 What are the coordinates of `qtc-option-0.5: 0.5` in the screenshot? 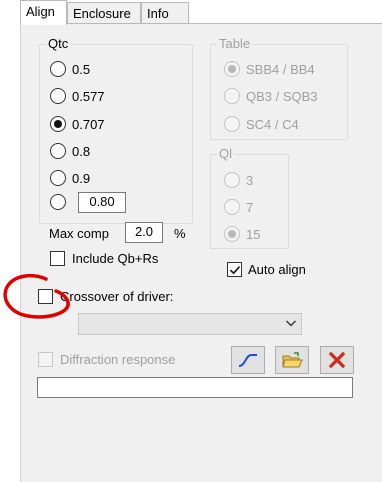 It's located at (70, 69).